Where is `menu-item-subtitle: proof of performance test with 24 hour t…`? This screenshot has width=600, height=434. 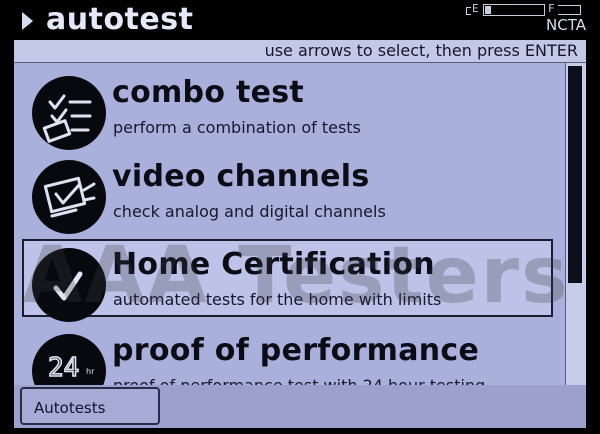
menu-item-subtitle: proof of performance test with 24 hour t… is located at coordinates (299, 380).